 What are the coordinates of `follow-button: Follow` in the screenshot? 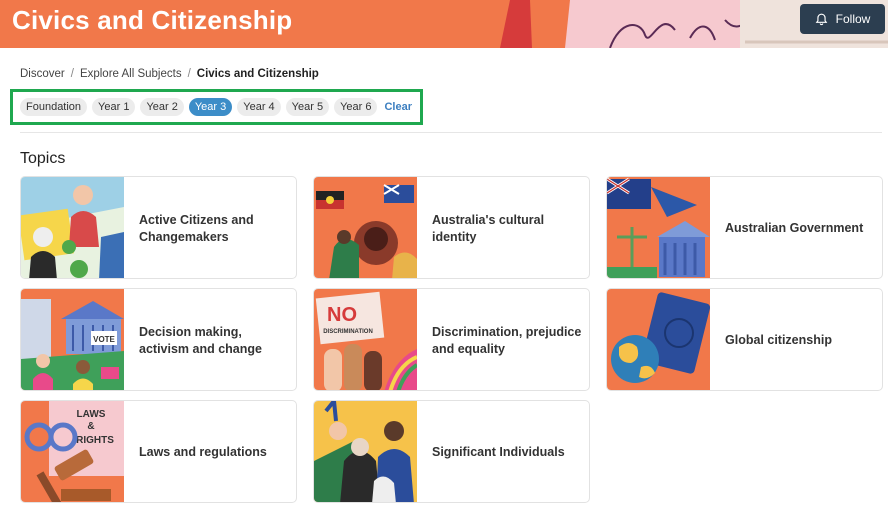 It's located at (842, 19).